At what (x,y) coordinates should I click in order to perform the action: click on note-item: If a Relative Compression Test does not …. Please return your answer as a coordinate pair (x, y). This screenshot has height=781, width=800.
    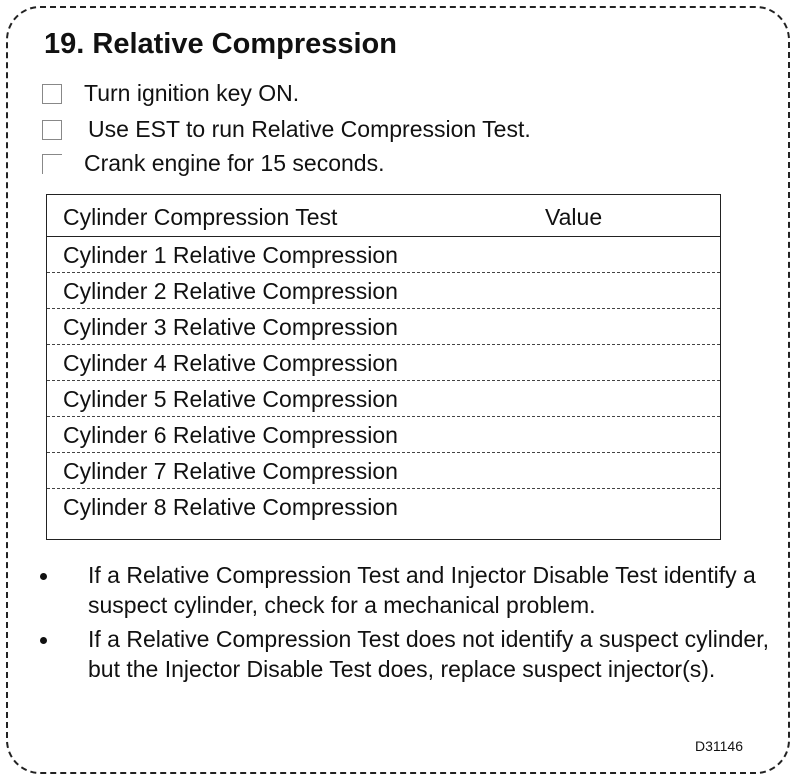
    Looking at the image, I should click on (408, 654).